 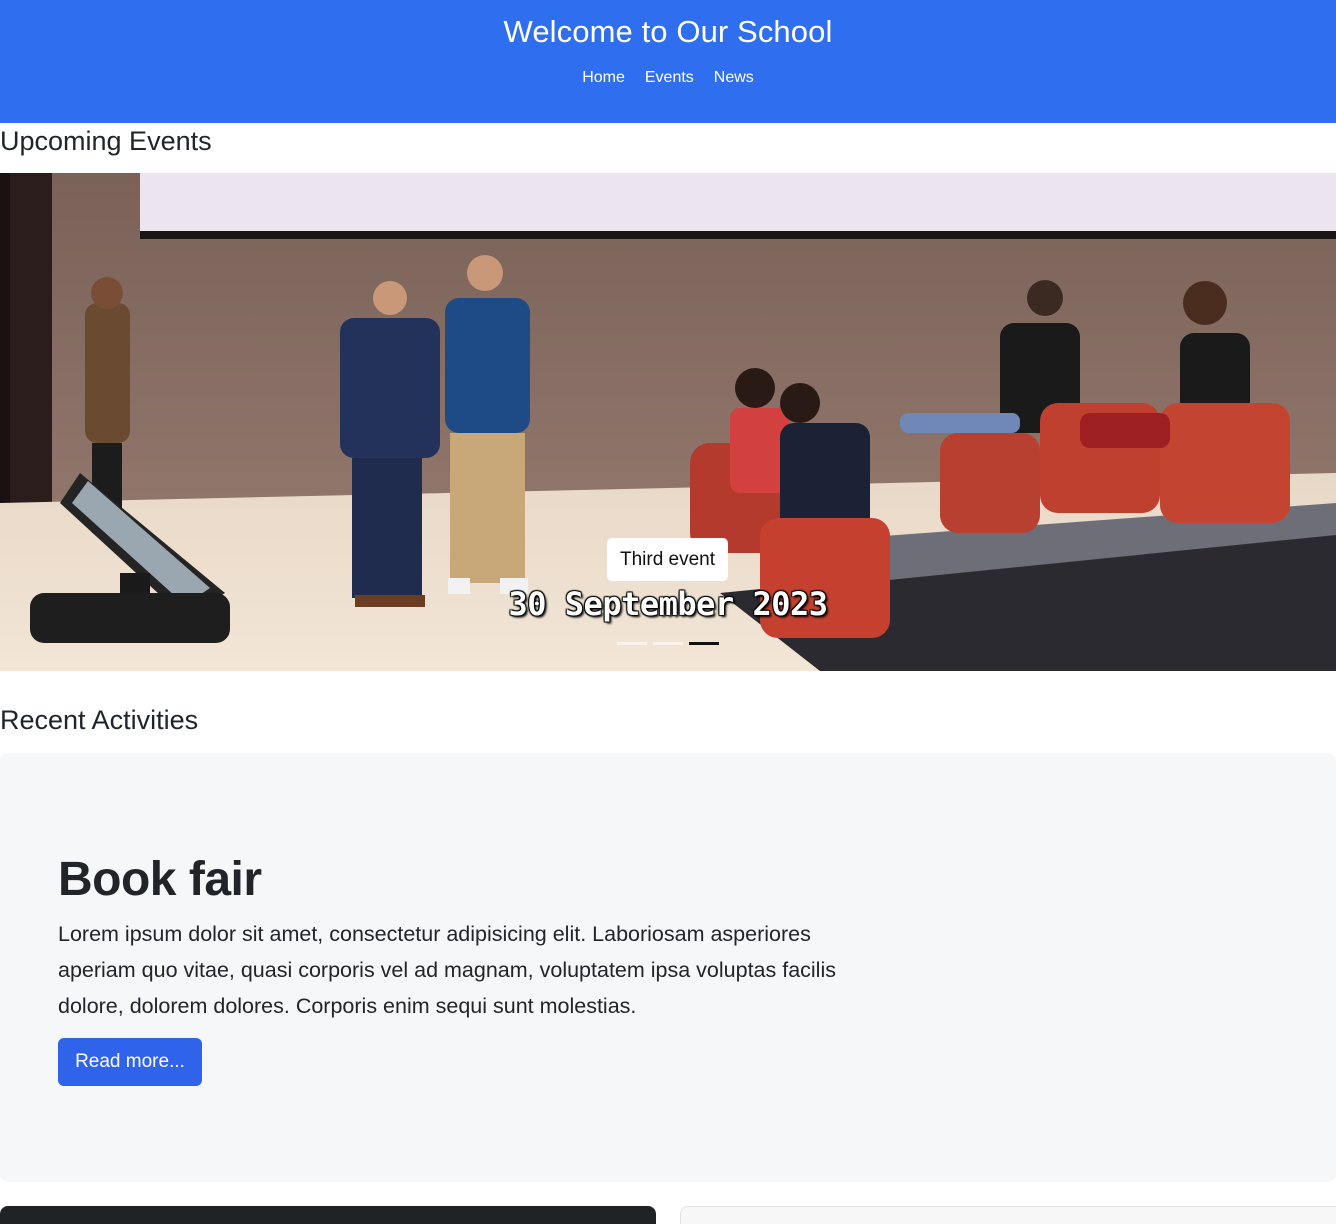 What do you see at coordinates (603, 78) in the screenshot?
I see `nav-link-home: Home` at bounding box center [603, 78].